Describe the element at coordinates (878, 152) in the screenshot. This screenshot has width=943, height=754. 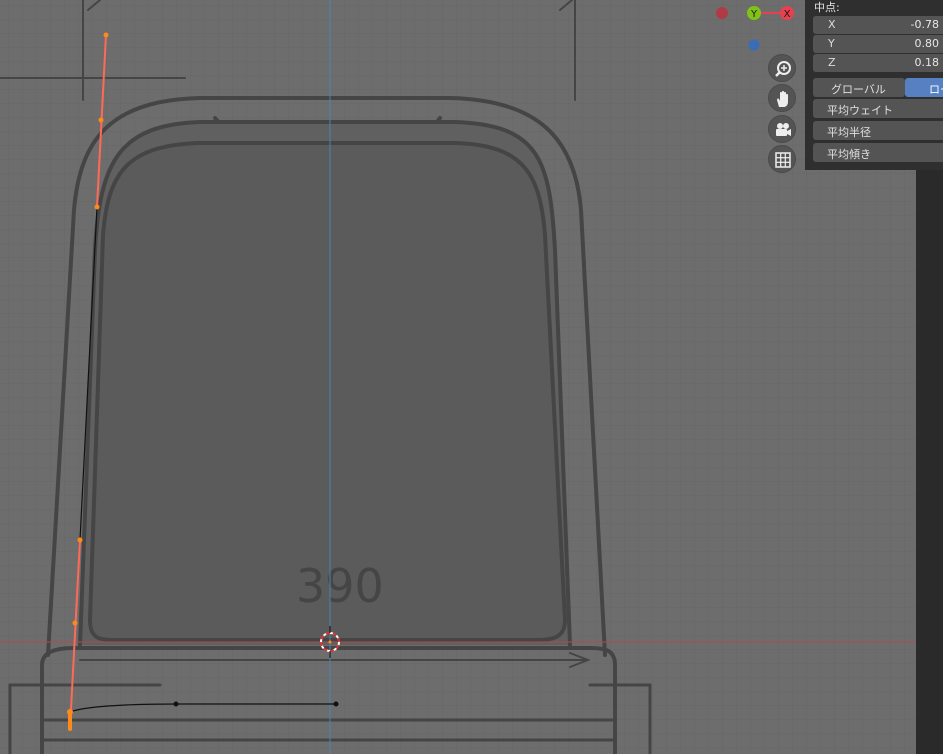
I see `average-tilt-field: 平均傾き` at that location.